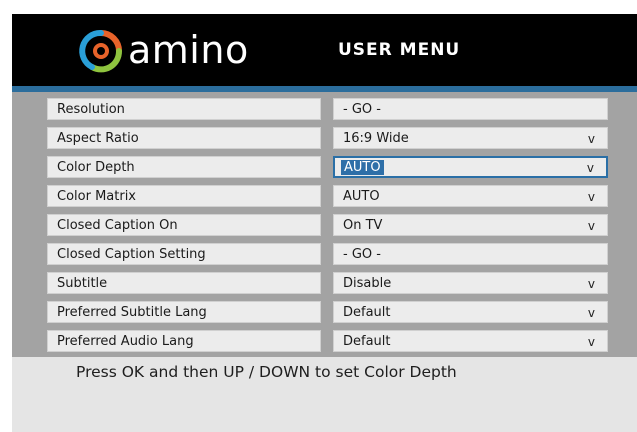  Describe the element at coordinates (184, 225) in the screenshot. I see `menu-item-label: Closed Caption On` at that location.